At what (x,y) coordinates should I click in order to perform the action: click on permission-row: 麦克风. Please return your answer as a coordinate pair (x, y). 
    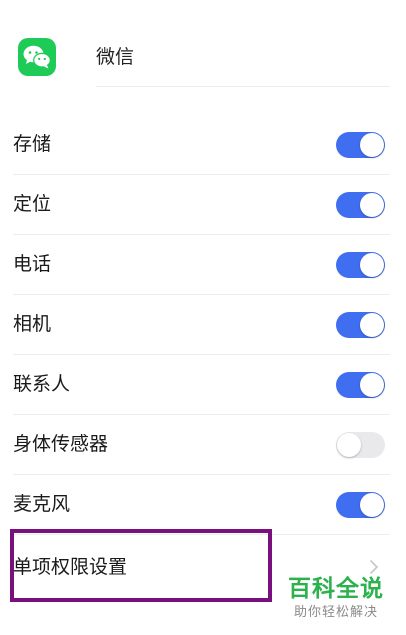
    Looking at the image, I should click on (203, 505).